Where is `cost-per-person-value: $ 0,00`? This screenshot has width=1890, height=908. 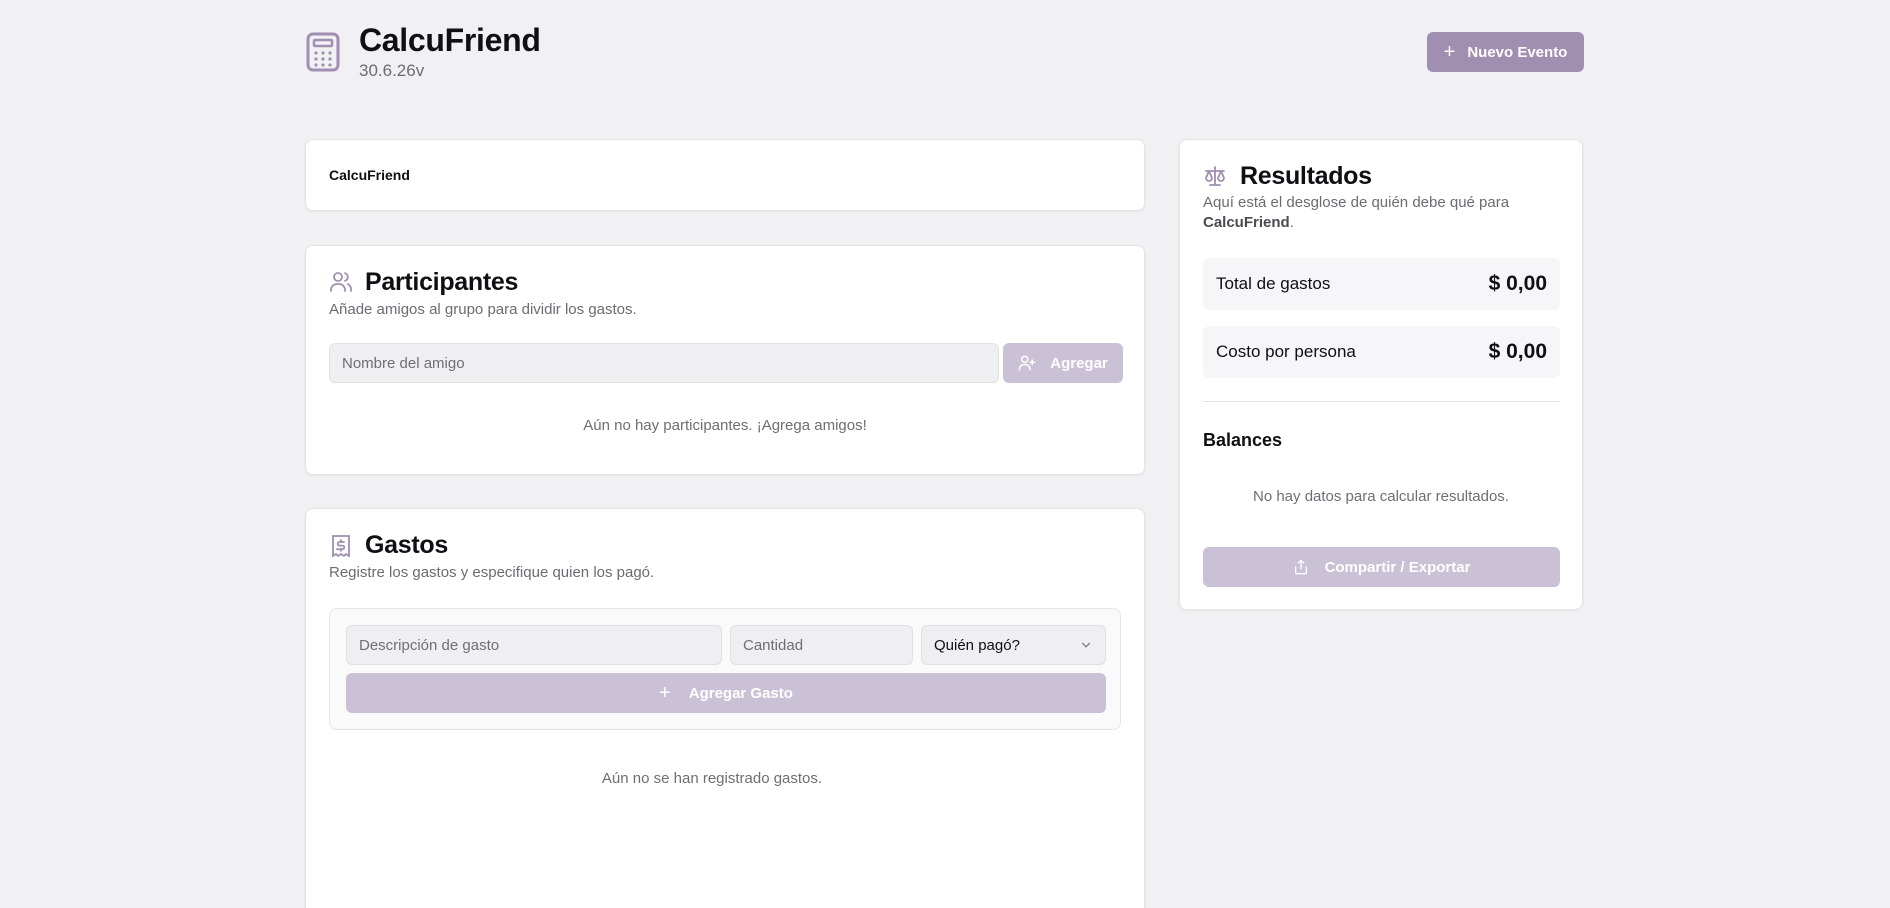
cost-per-person-value: $ 0,00 is located at coordinates (1517, 351).